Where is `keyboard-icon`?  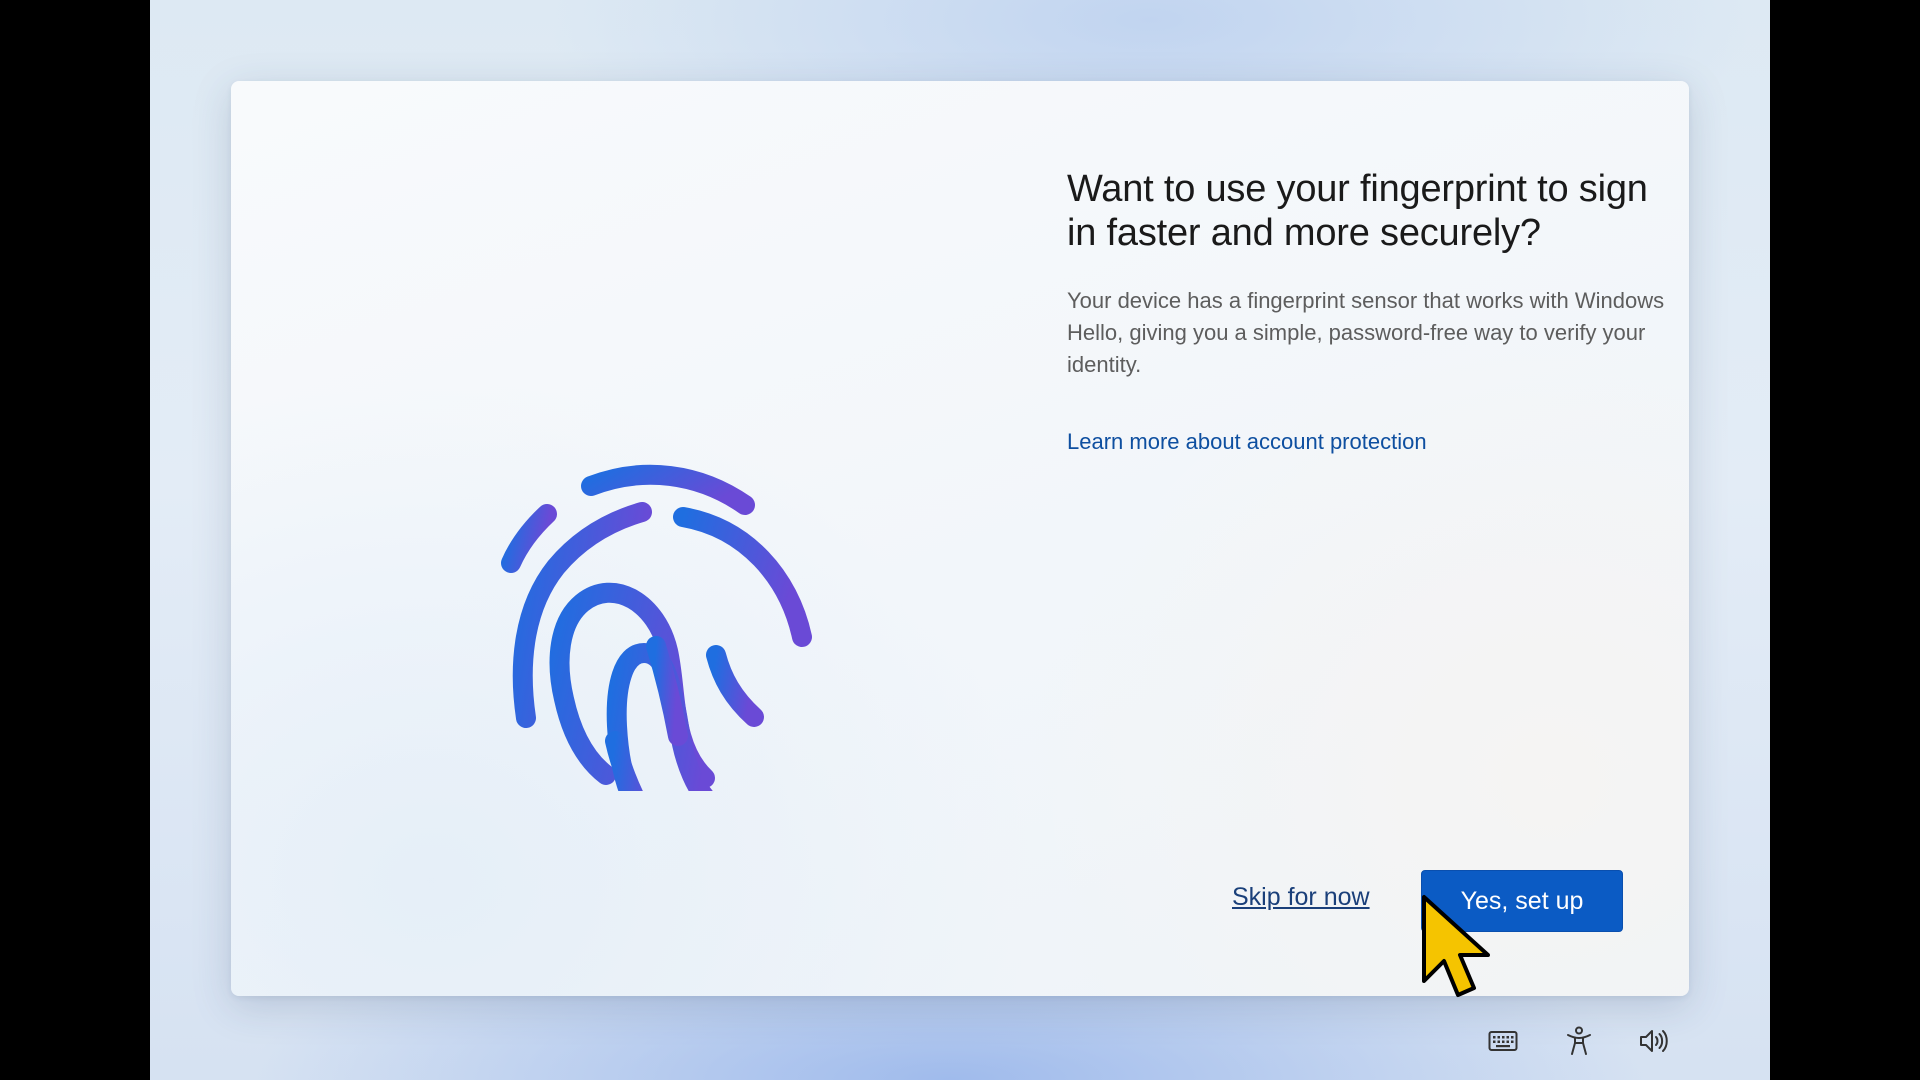
keyboard-icon is located at coordinates (1503, 1041).